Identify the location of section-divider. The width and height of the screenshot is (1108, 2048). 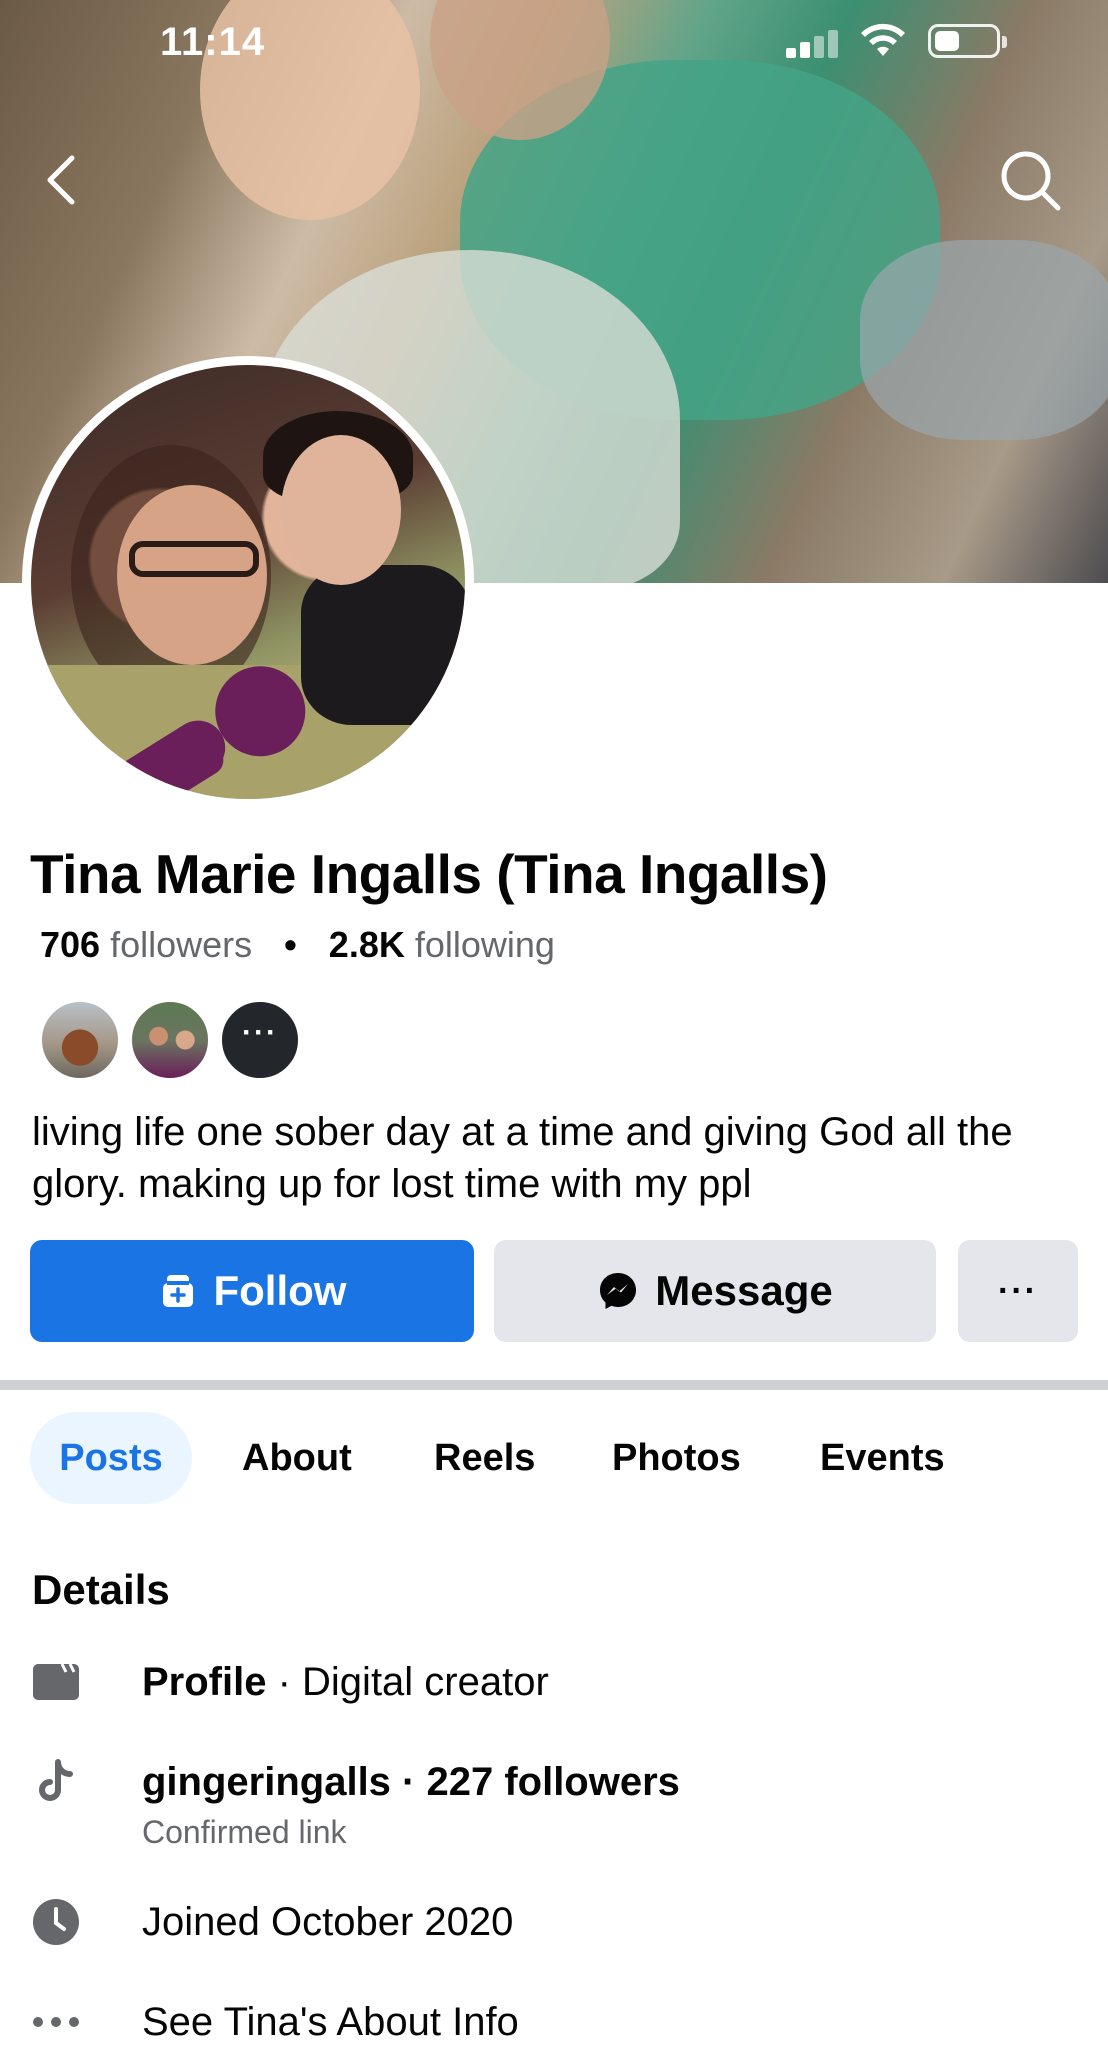
(554, 1385).